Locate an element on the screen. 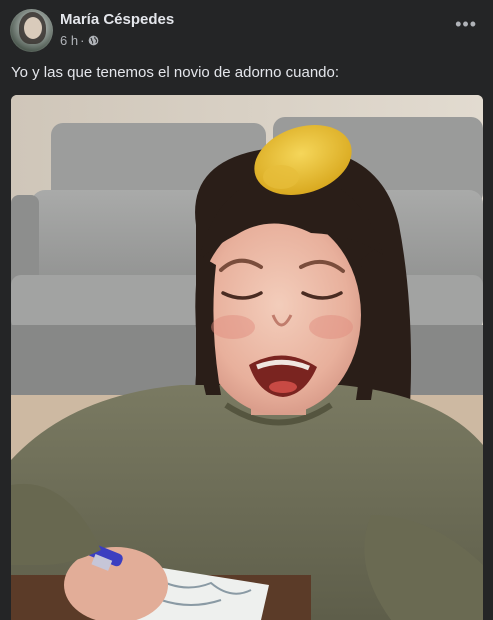  post-time: 6 h is located at coordinates (69, 40).